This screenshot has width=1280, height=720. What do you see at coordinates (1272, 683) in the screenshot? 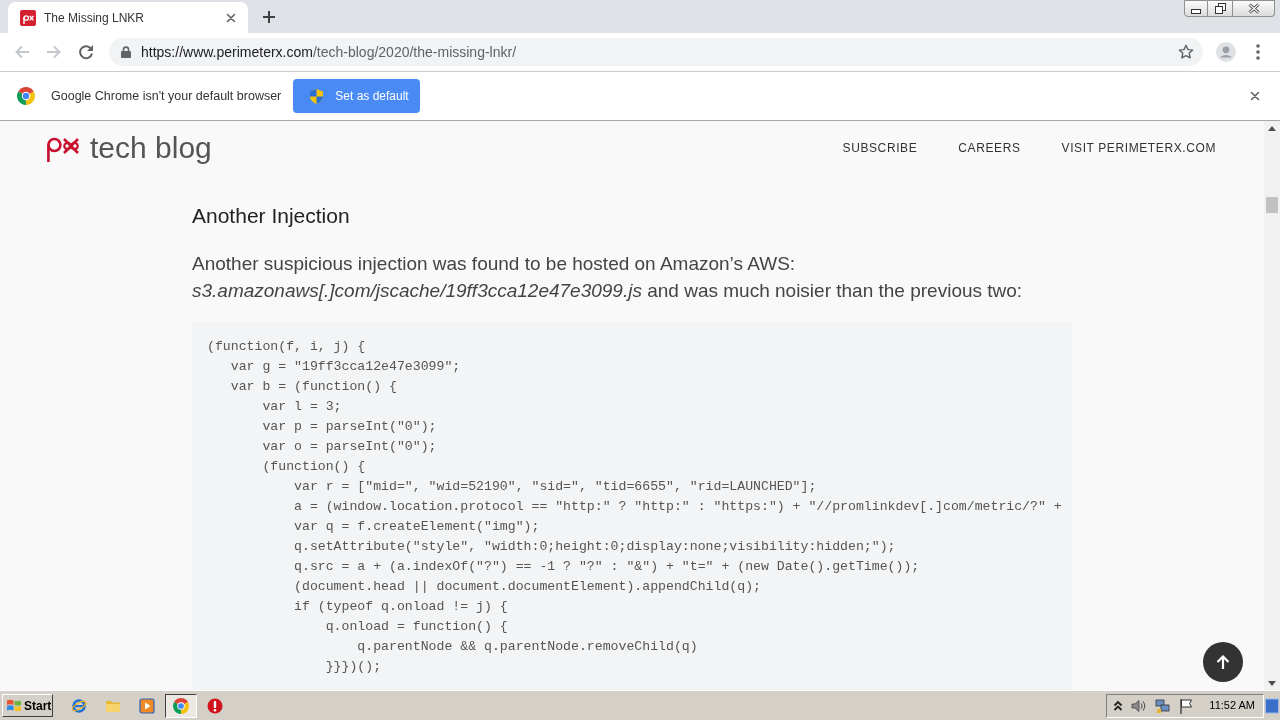
I see `scroll-down-arrow-icon` at bounding box center [1272, 683].